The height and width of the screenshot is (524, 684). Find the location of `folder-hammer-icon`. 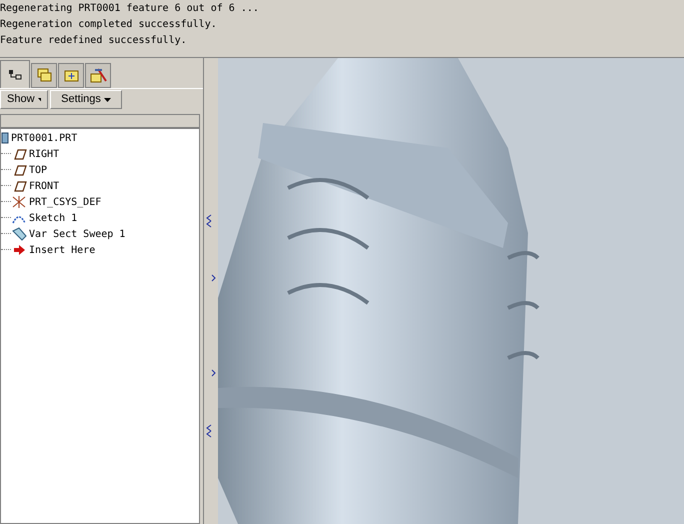

folder-hammer-icon is located at coordinates (98, 75).